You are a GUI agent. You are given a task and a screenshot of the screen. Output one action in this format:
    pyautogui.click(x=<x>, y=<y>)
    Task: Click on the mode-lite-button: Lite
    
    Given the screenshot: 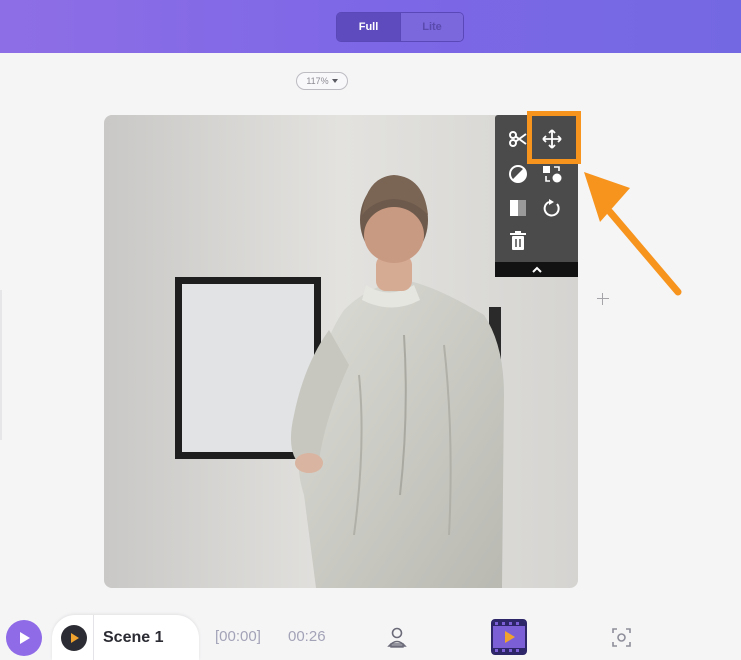 What is the action you would take?
    pyautogui.click(x=431, y=27)
    